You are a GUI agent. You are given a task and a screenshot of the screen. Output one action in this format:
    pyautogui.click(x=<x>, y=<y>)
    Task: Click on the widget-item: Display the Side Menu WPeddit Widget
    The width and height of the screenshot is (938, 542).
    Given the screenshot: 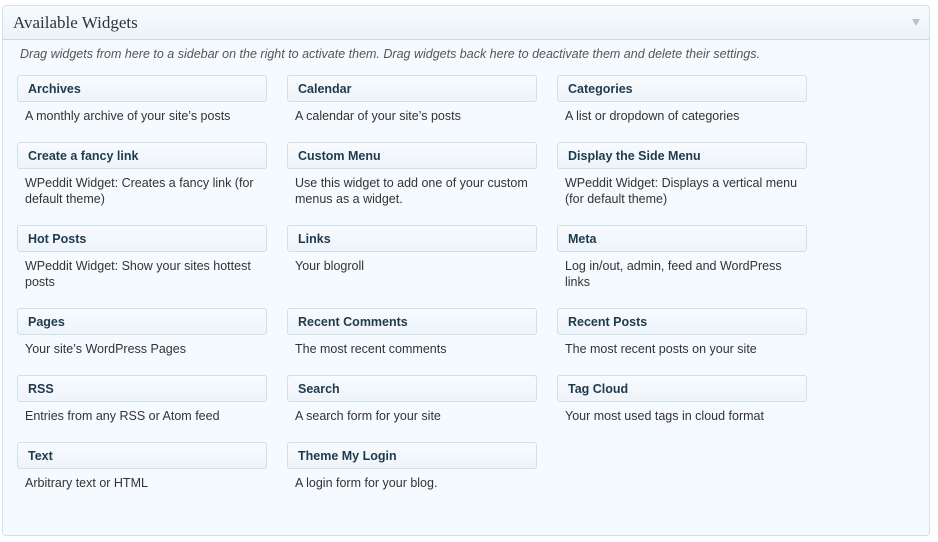 What is the action you would take?
    pyautogui.click(x=692, y=183)
    